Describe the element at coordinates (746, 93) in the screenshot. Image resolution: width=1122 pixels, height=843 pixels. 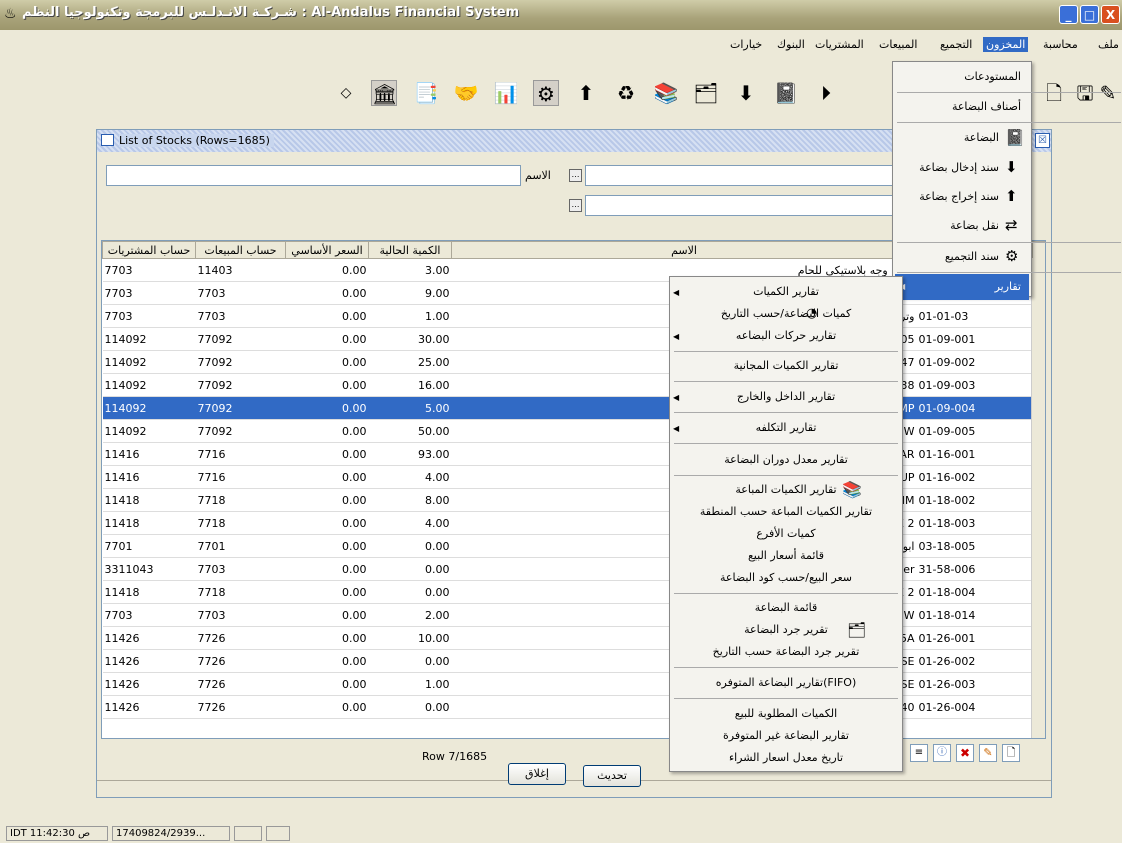
I see `import-icon: ⬇` at that location.